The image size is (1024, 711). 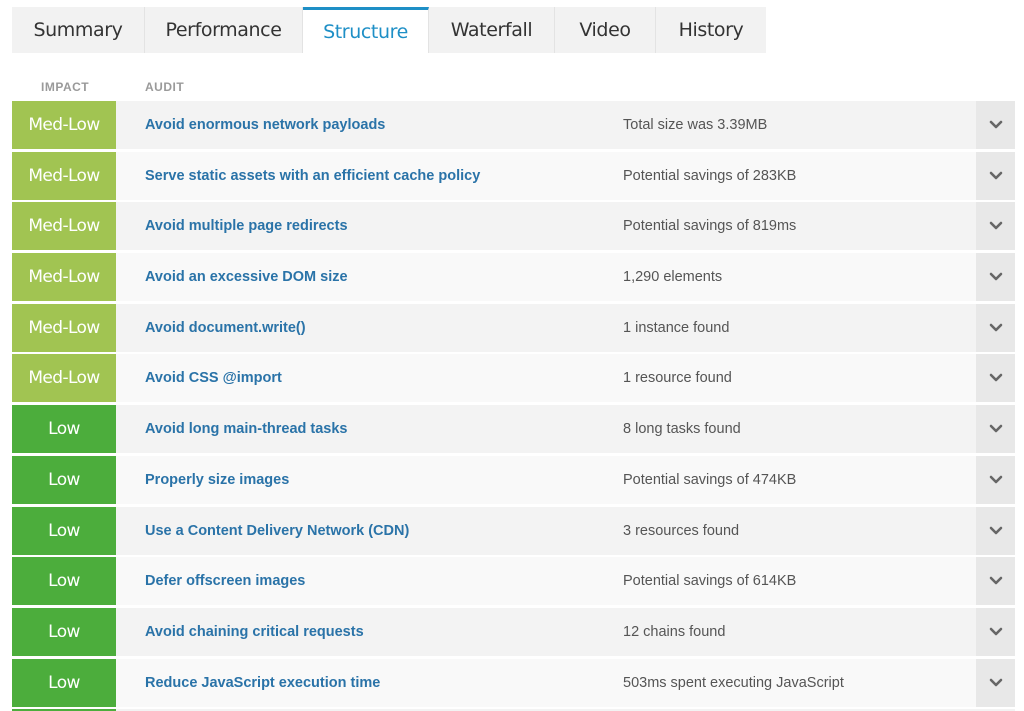 I want to click on audit-title-link: Use a Content Delivery Network (CDN), so click(x=277, y=531).